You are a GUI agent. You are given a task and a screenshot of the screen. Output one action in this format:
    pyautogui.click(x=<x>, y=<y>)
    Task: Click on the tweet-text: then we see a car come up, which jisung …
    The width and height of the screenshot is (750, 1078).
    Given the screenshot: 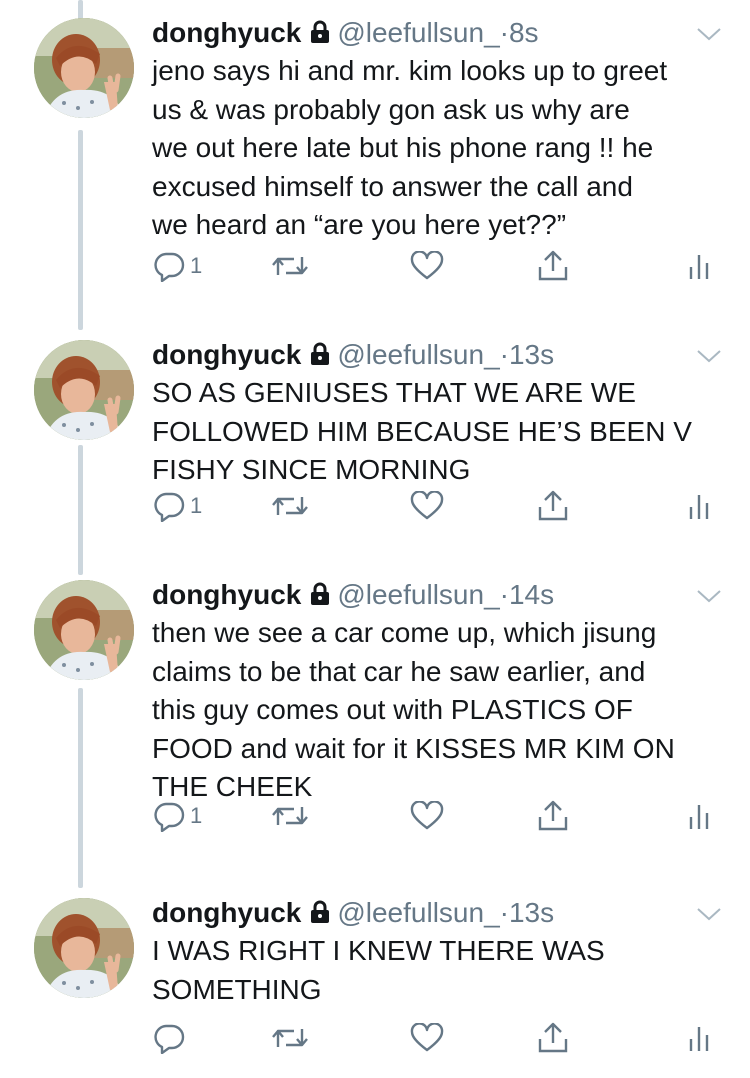 What is the action you would take?
    pyautogui.click(x=413, y=709)
    